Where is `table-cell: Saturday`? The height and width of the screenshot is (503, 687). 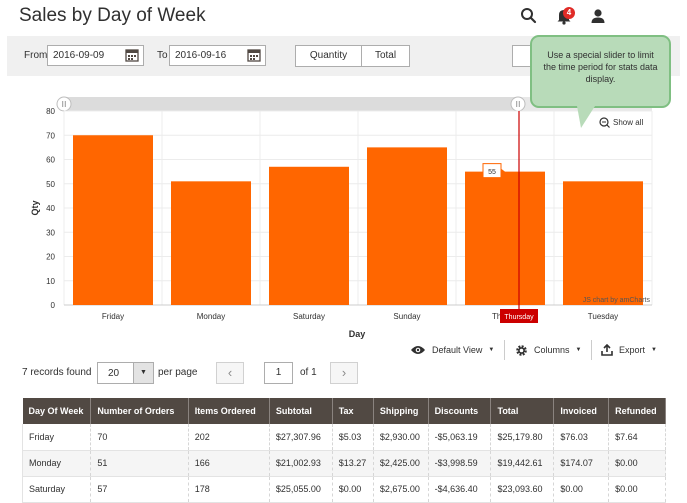 table-cell: Saturday is located at coordinates (56, 489).